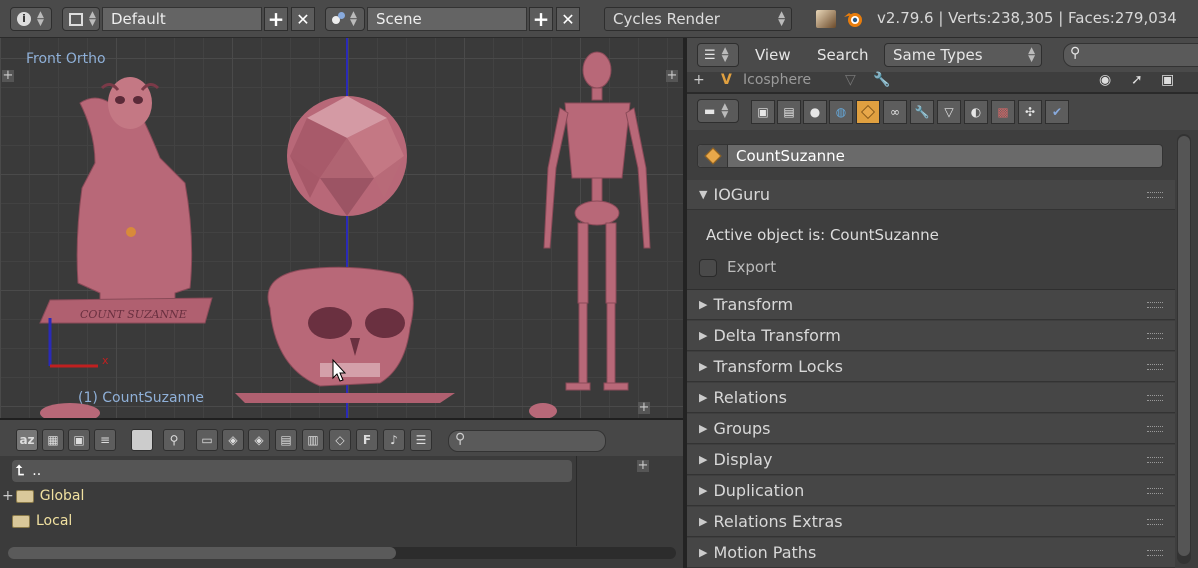 This screenshot has width=1198, height=568. I want to click on render-layers-tab-icon: ▤, so click(789, 112).